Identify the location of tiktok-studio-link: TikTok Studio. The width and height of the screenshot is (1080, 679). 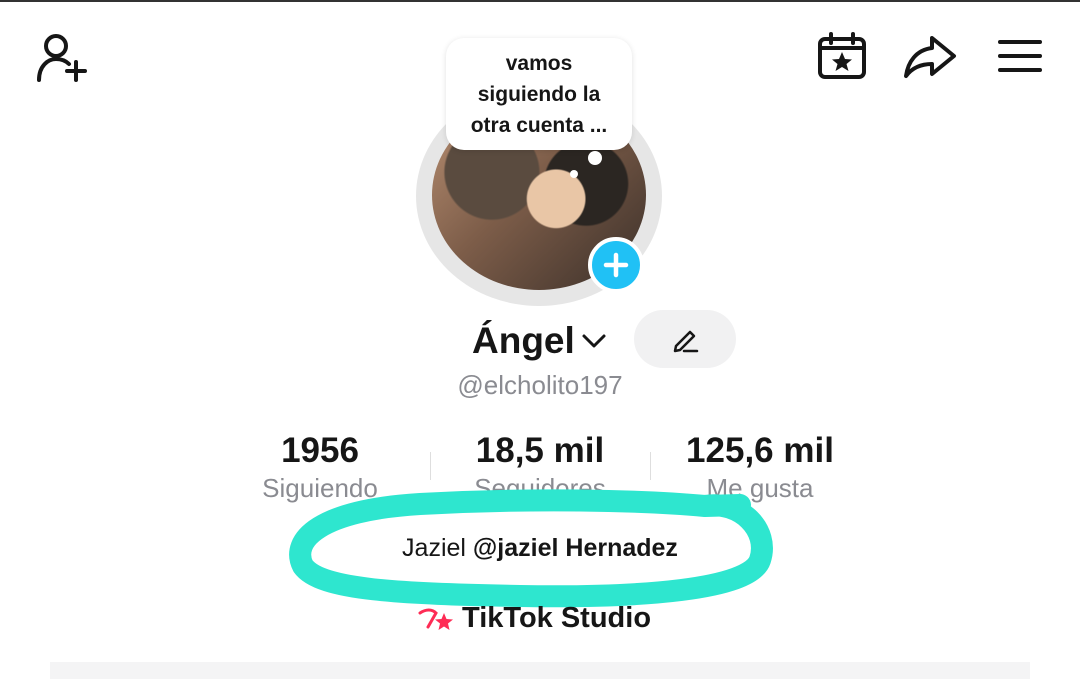
(533, 618).